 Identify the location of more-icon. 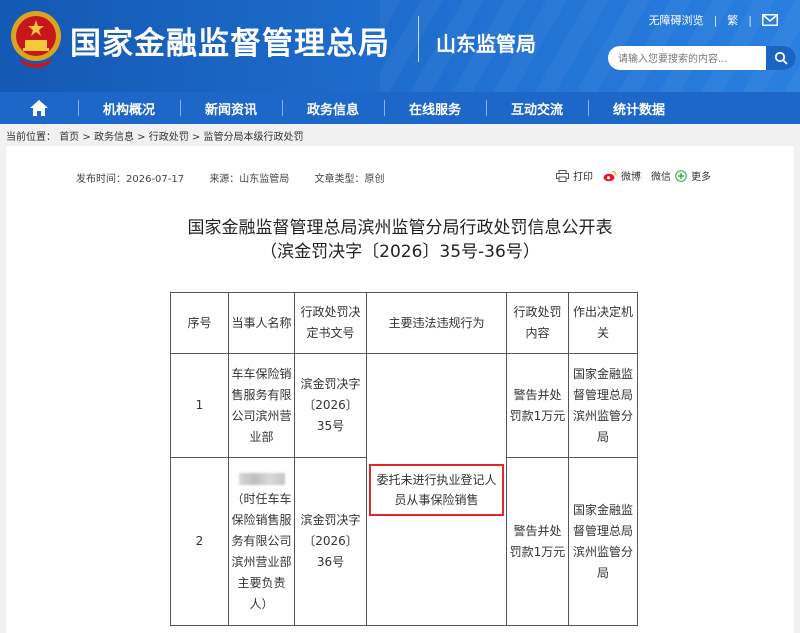
(681, 175).